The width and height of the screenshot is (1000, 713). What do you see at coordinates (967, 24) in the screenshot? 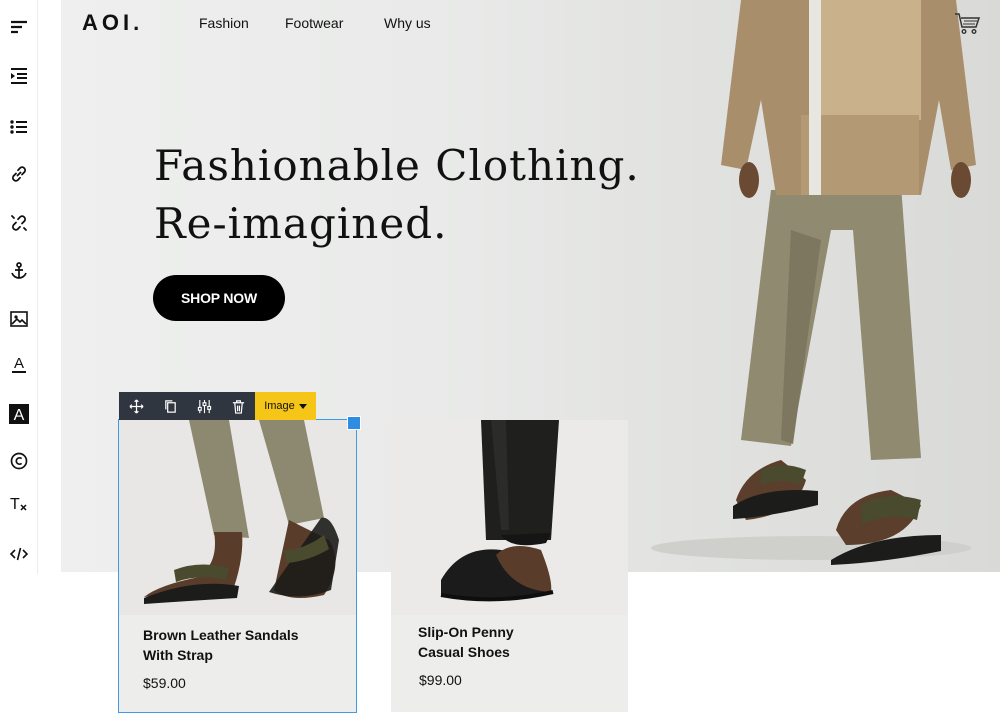
I see `cart-icon` at bounding box center [967, 24].